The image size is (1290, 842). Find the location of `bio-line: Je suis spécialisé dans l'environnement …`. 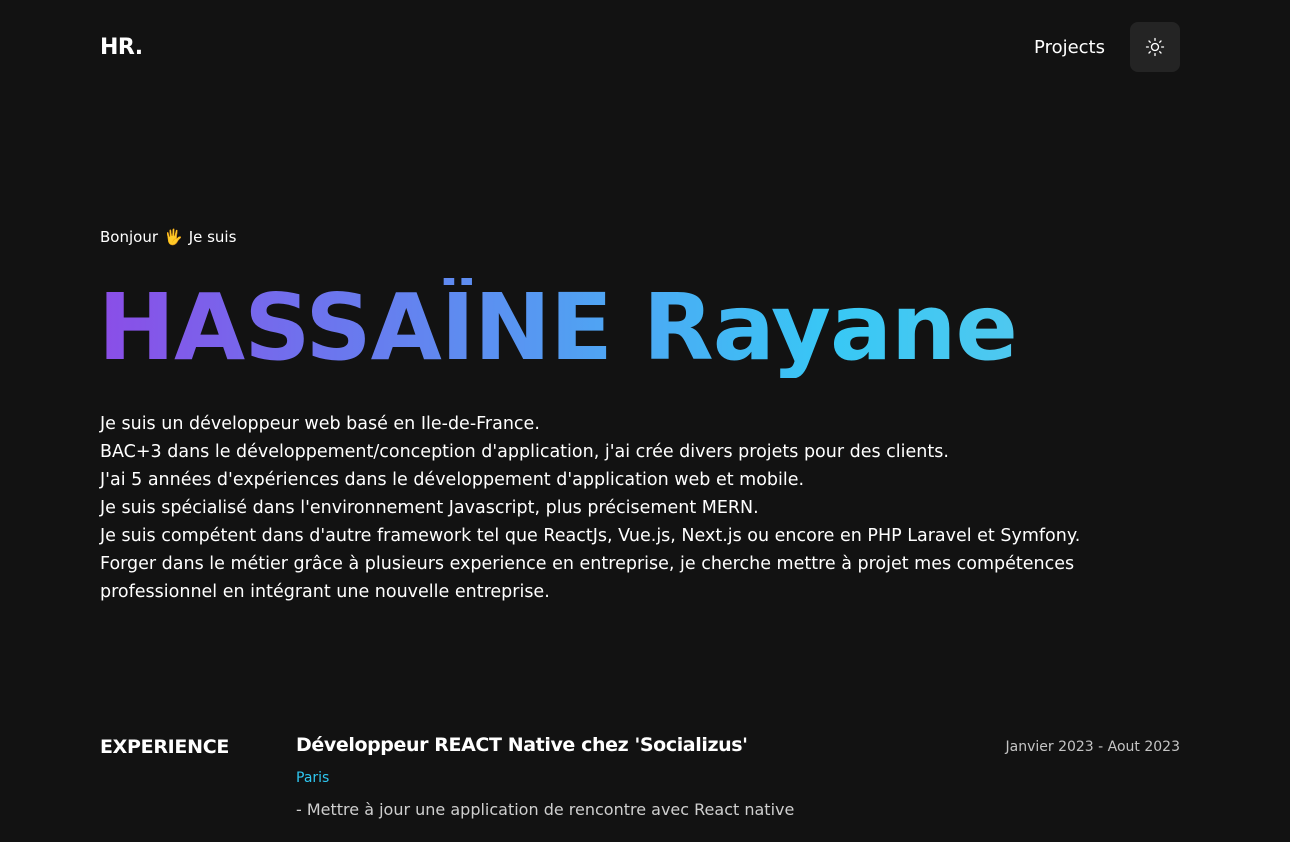

bio-line: Je suis spécialisé dans l'environnement … is located at coordinates (429, 508).